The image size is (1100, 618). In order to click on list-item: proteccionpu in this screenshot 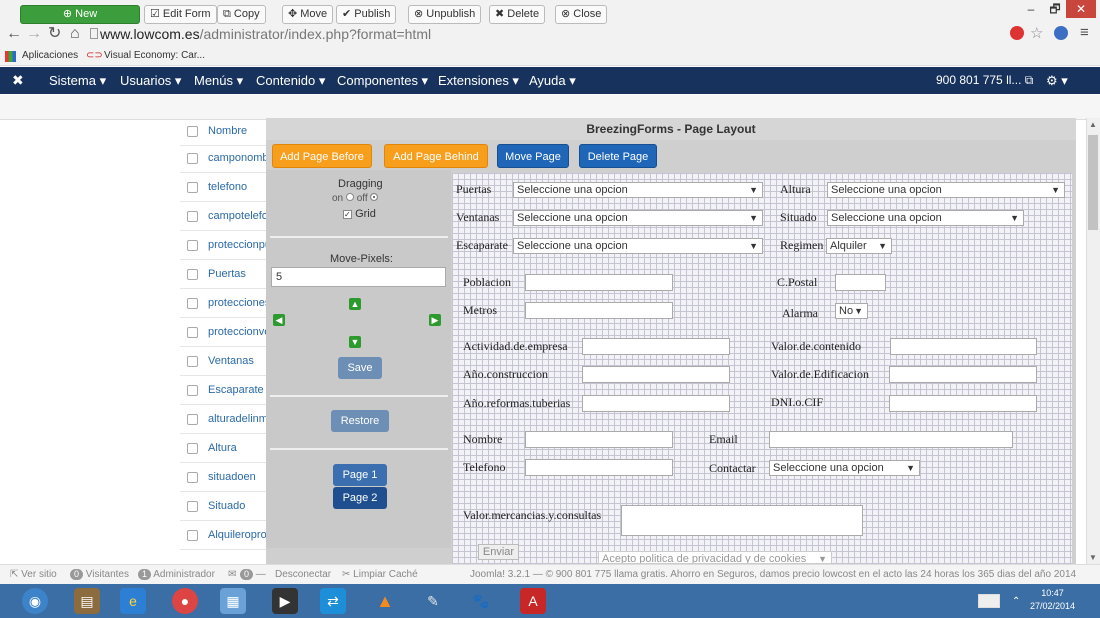, I will do `click(225, 245)`.